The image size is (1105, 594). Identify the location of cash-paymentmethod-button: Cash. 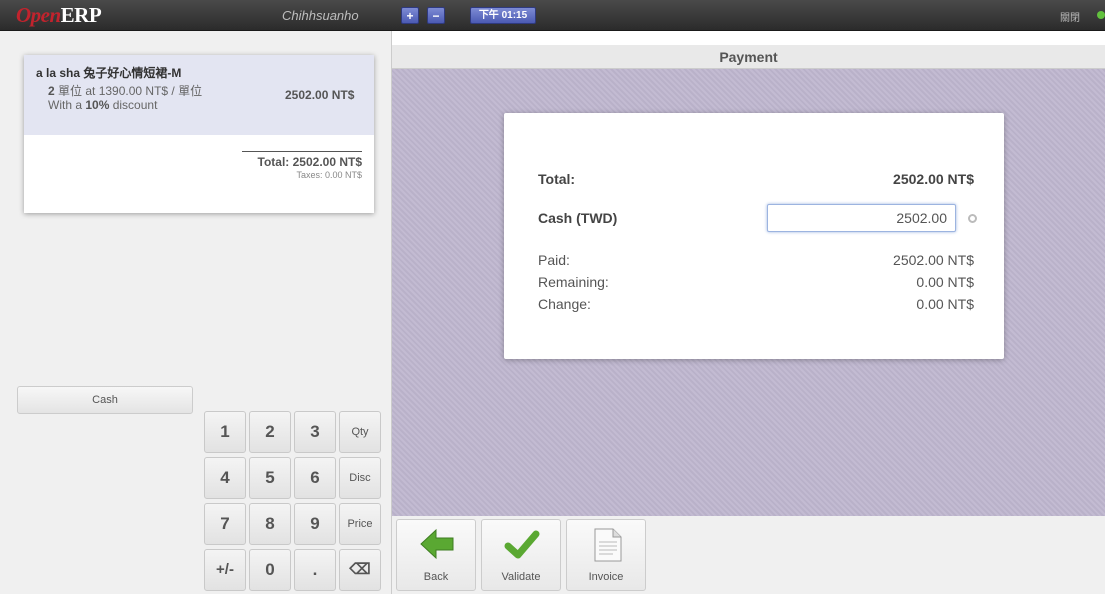
(105, 400).